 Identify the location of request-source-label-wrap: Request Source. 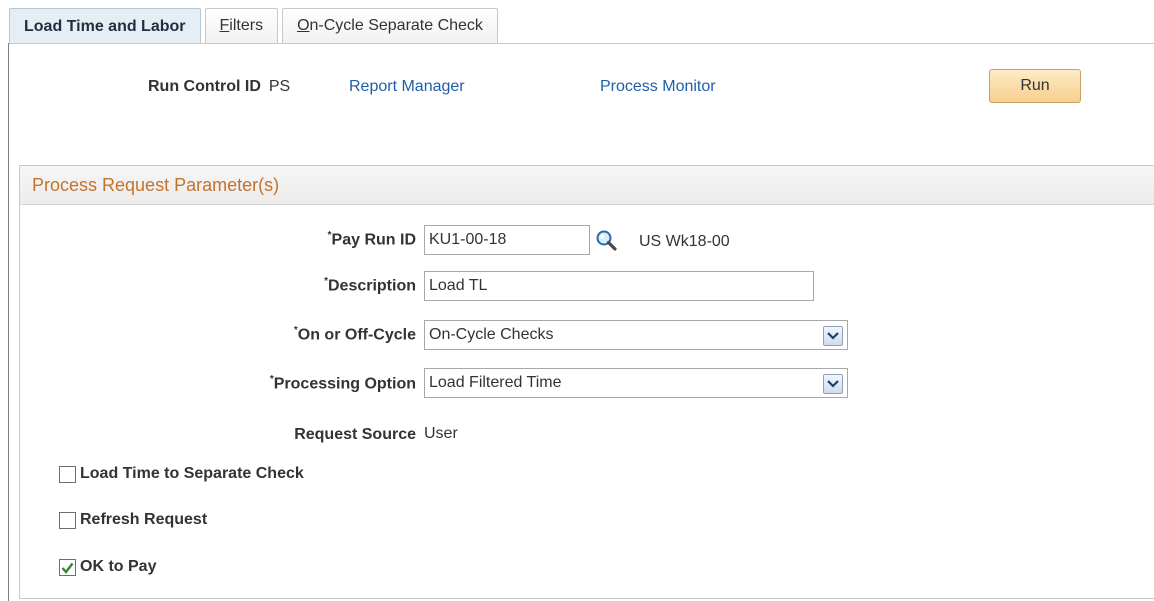
(283, 435).